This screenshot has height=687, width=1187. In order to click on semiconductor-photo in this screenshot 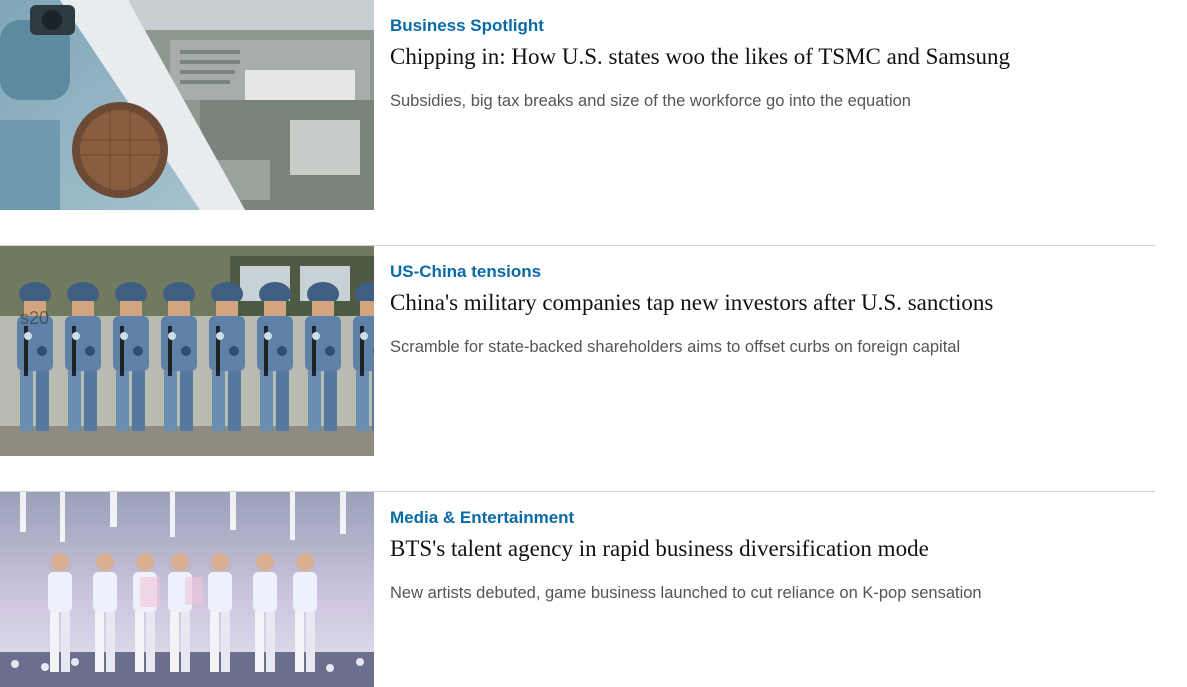, I will do `click(187, 105)`.